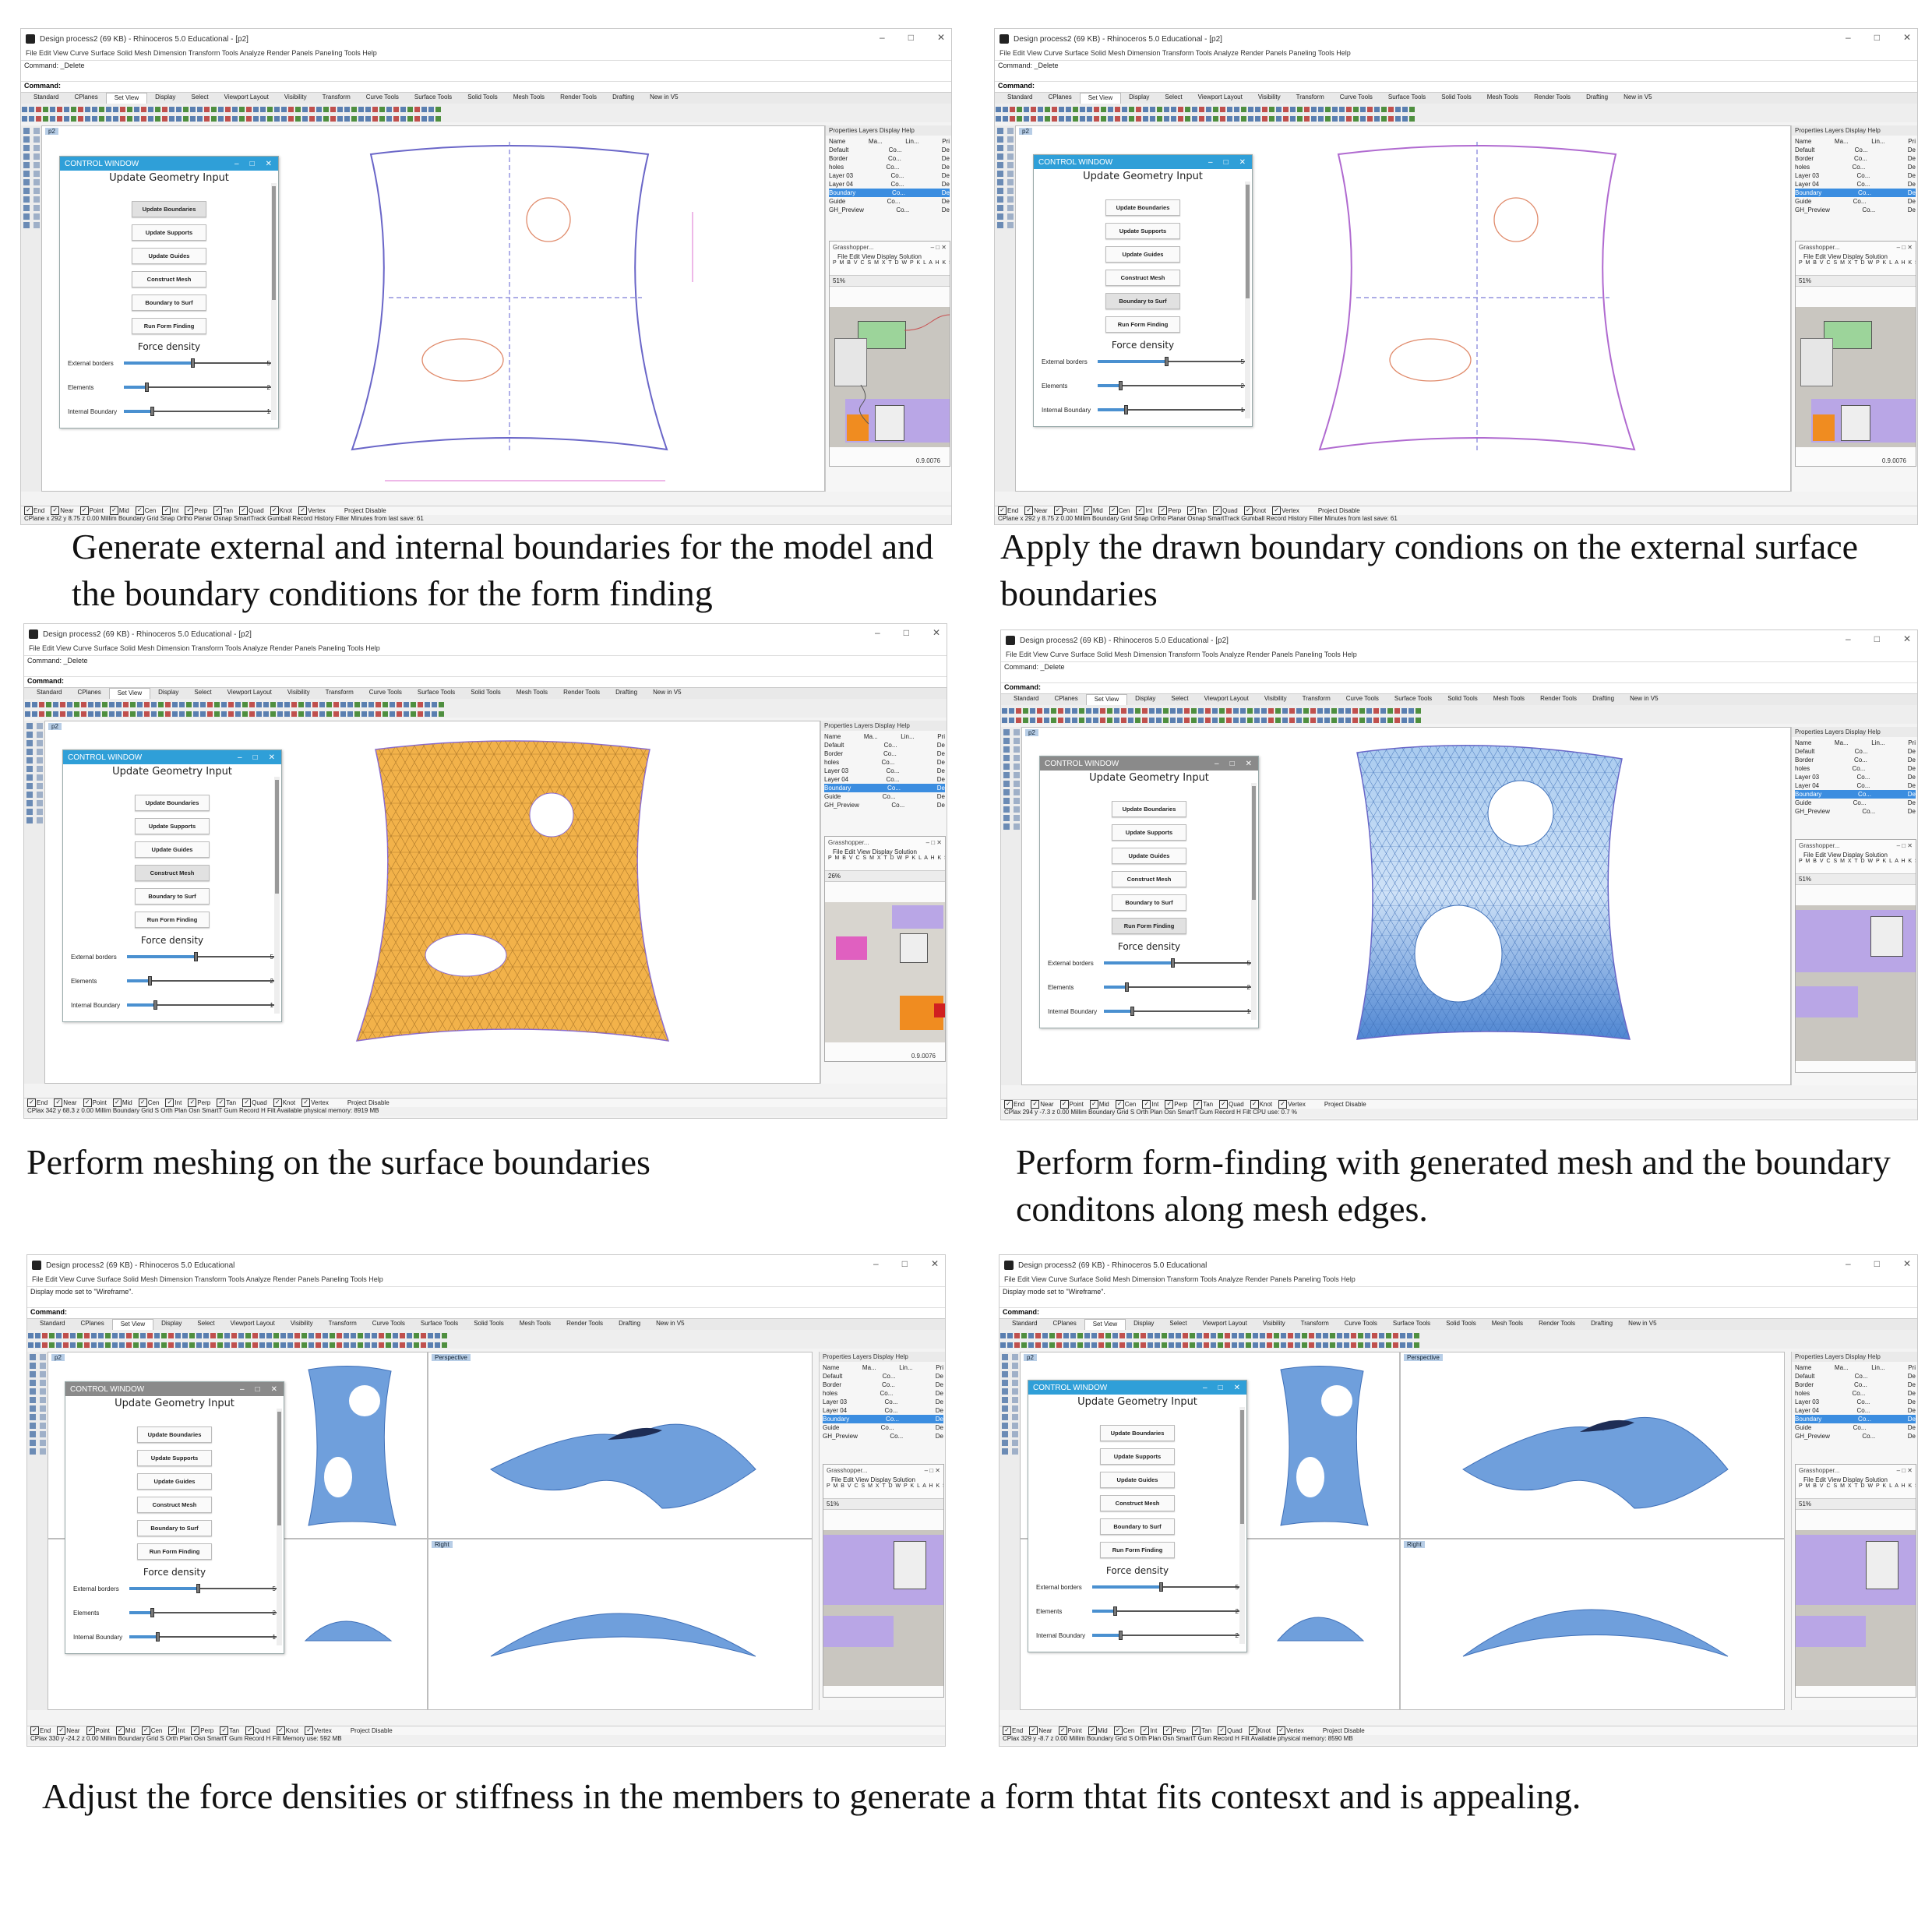  Describe the element at coordinates (1503, 99) in the screenshot. I see `toolbar-tab: Mesh Tools` at that location.